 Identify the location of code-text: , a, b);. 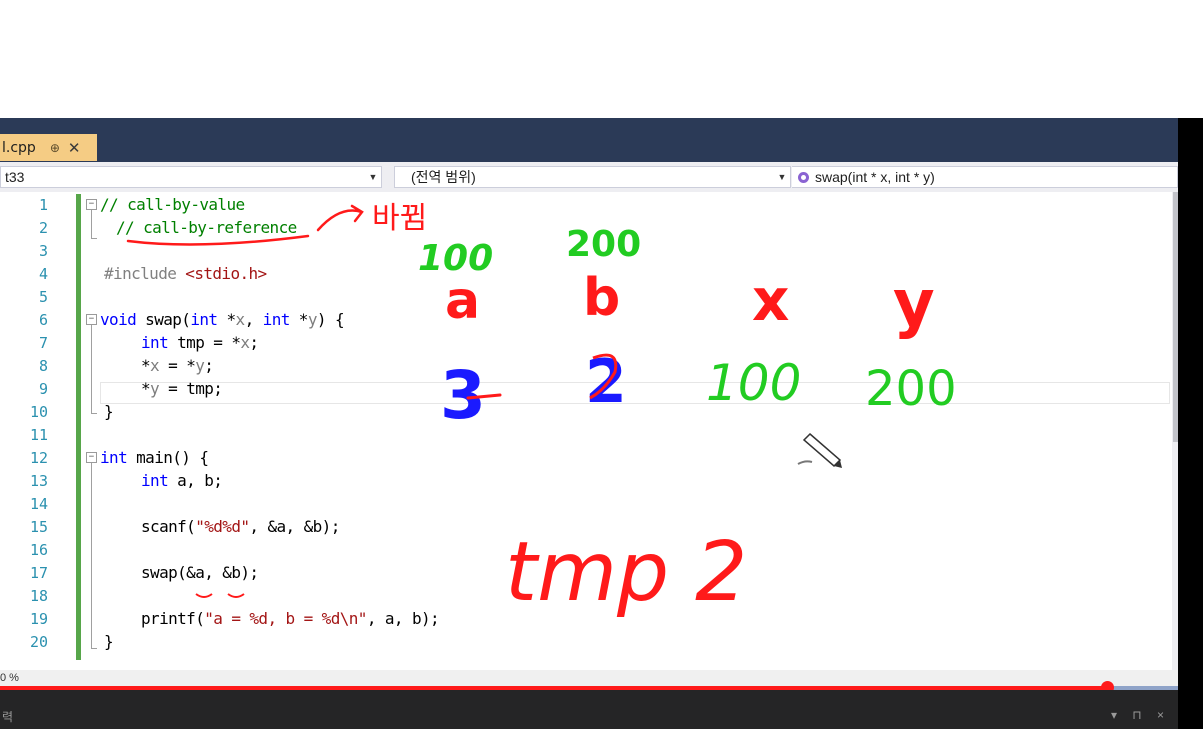
(403, 618).